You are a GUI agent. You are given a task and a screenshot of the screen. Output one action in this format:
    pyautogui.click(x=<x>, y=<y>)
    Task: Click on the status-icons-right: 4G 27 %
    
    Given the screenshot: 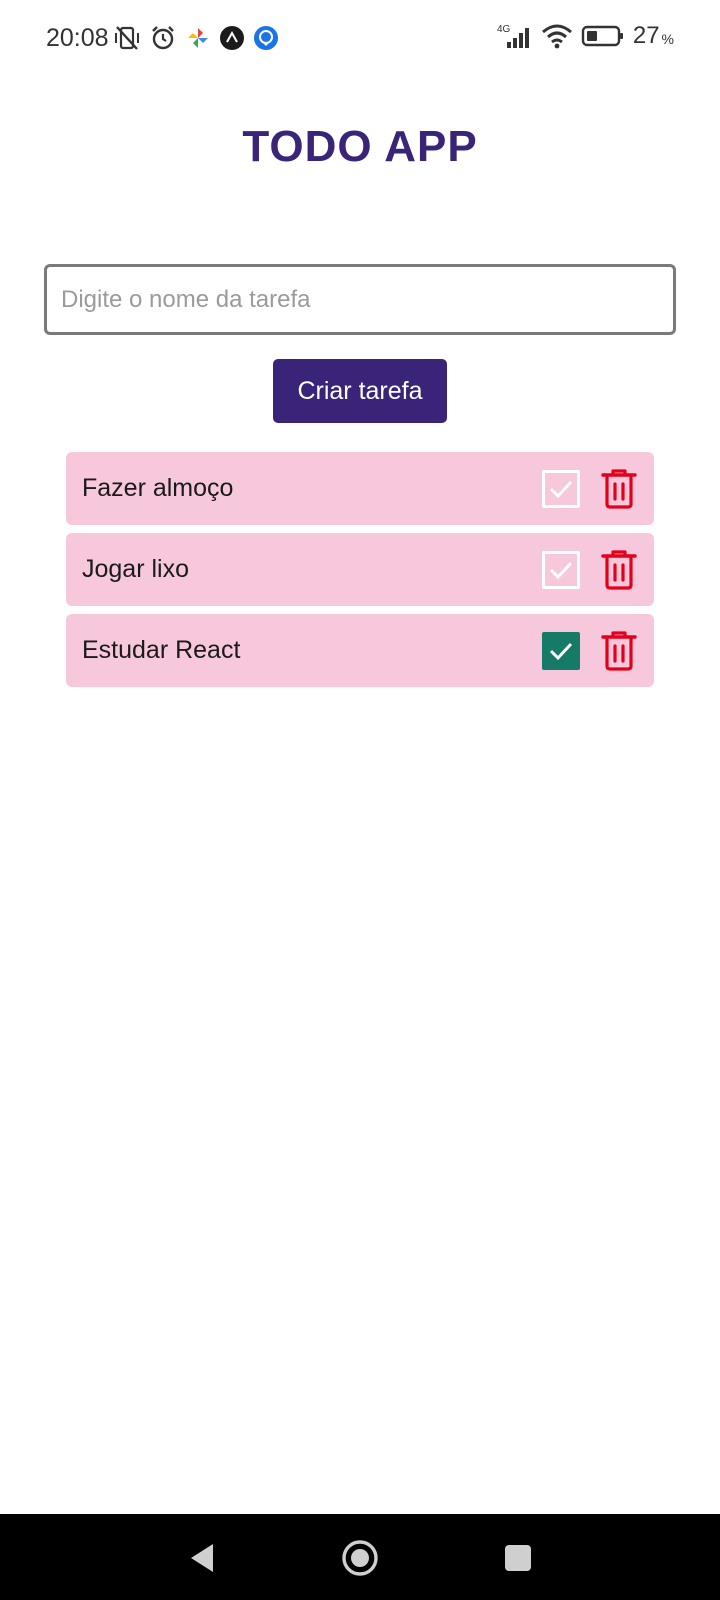 What is the action you would take?
    pyautogui.click(x=585, y=36)
    